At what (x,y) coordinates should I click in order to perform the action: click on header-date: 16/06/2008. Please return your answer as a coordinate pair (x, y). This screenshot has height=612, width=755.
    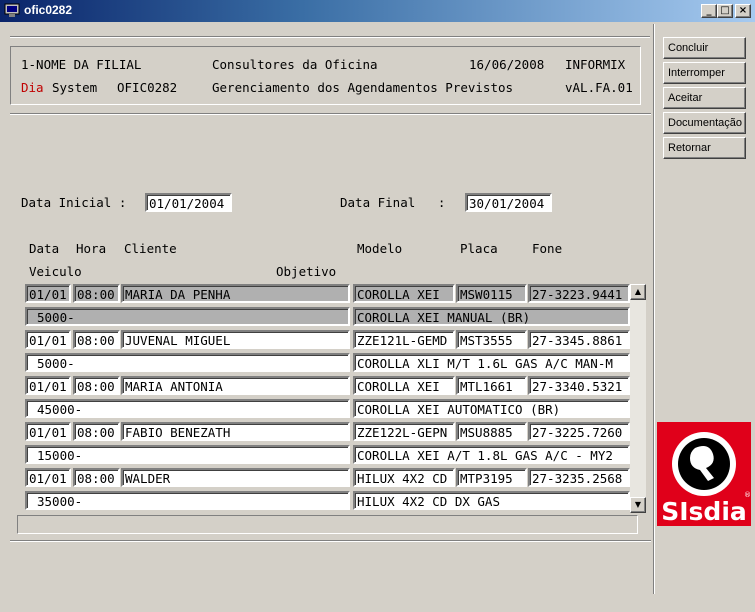
    Looking at the image, I should click on (507, 64).